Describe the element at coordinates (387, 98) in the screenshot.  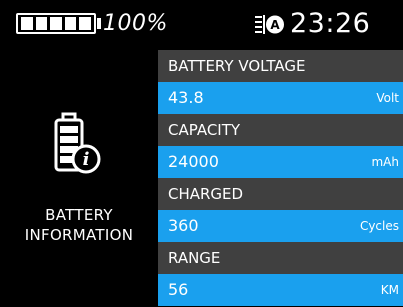
I see `voltage-unit: Volt` at that location.